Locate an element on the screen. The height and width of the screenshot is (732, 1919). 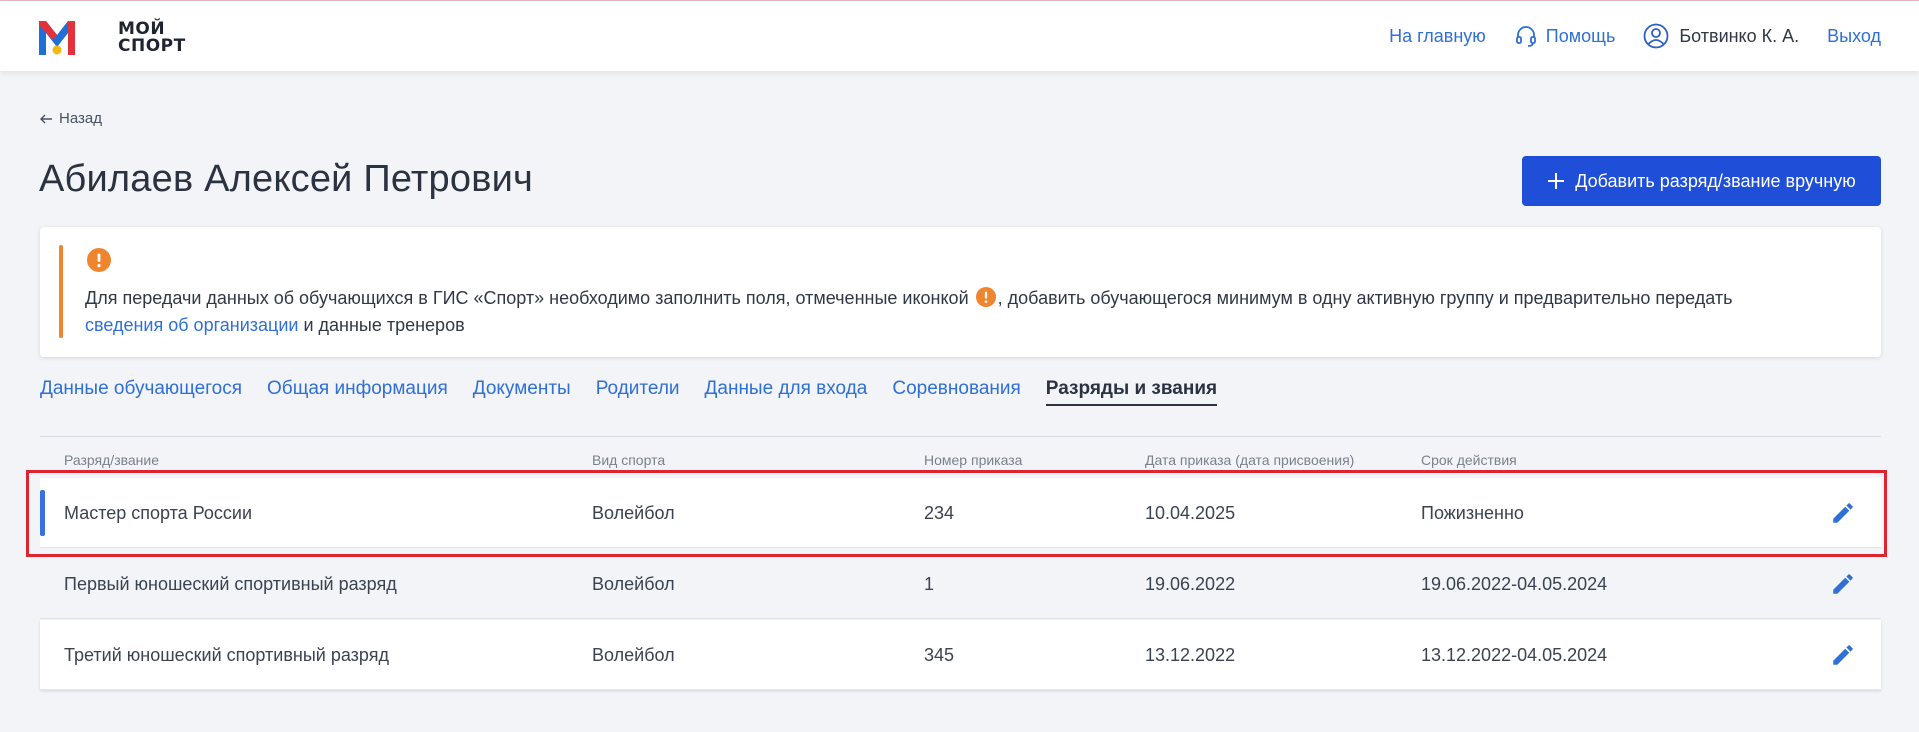
cell-rank: Третий юношеский спортивный разряд is located at coordinates (226, 655).